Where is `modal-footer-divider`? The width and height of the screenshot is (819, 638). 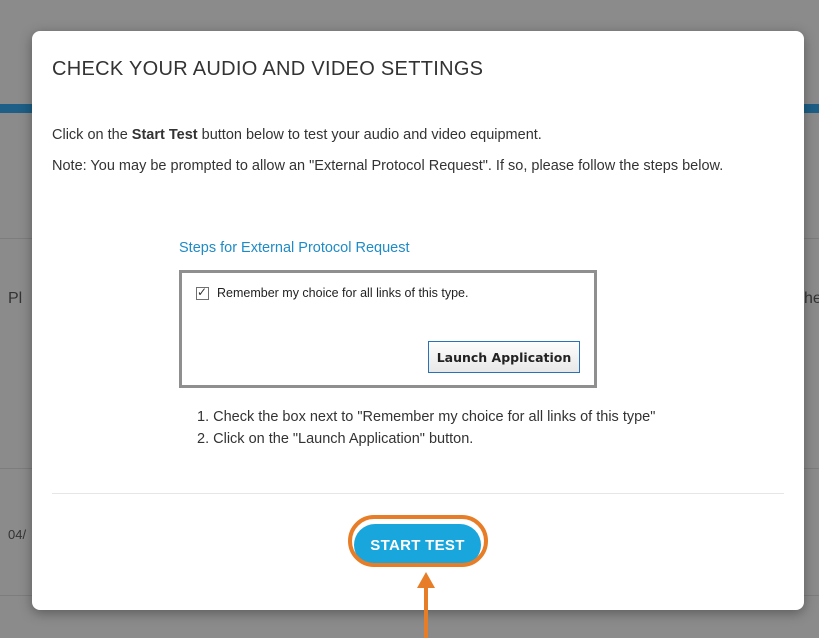
modal-footer-divider is located at coordinates (418, 493).